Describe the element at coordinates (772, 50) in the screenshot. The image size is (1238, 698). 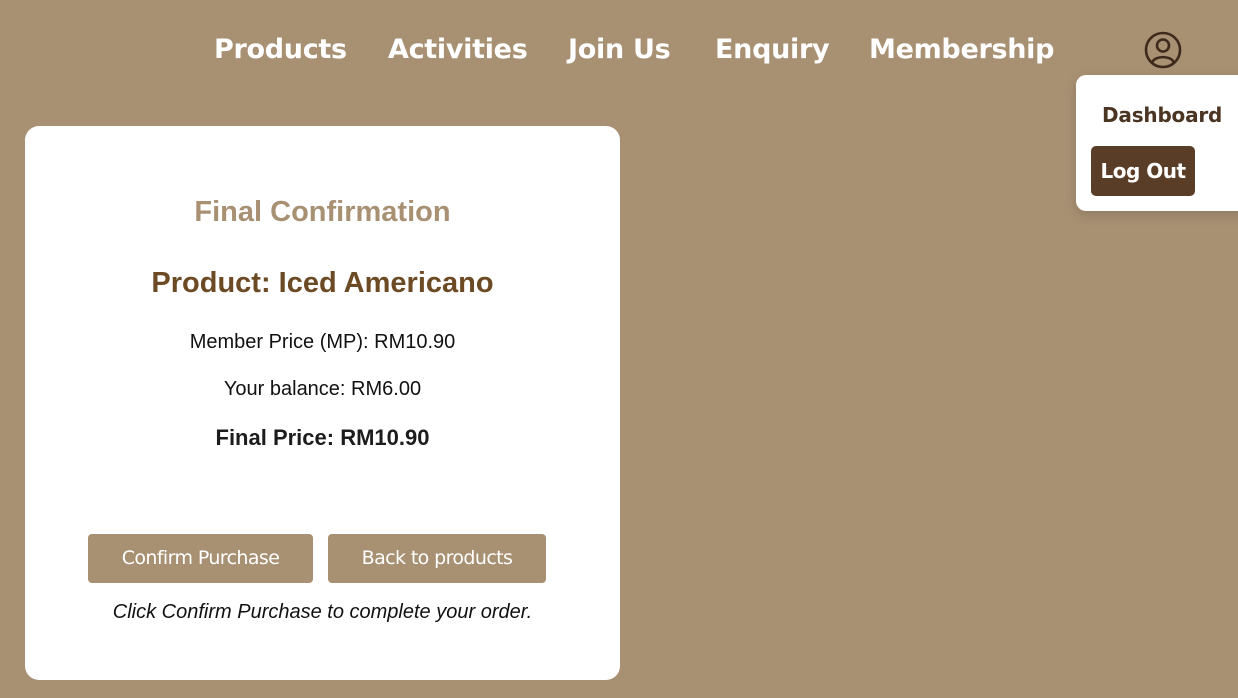
I see `nav-enquiry-link: Enquiry` at that location.